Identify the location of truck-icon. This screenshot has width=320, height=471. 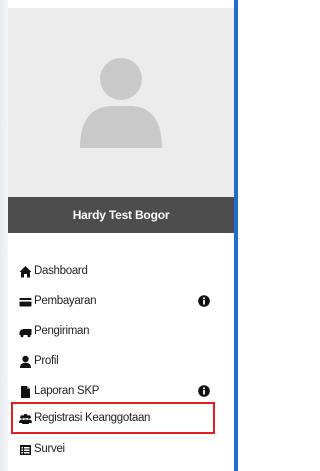
(25, 333).